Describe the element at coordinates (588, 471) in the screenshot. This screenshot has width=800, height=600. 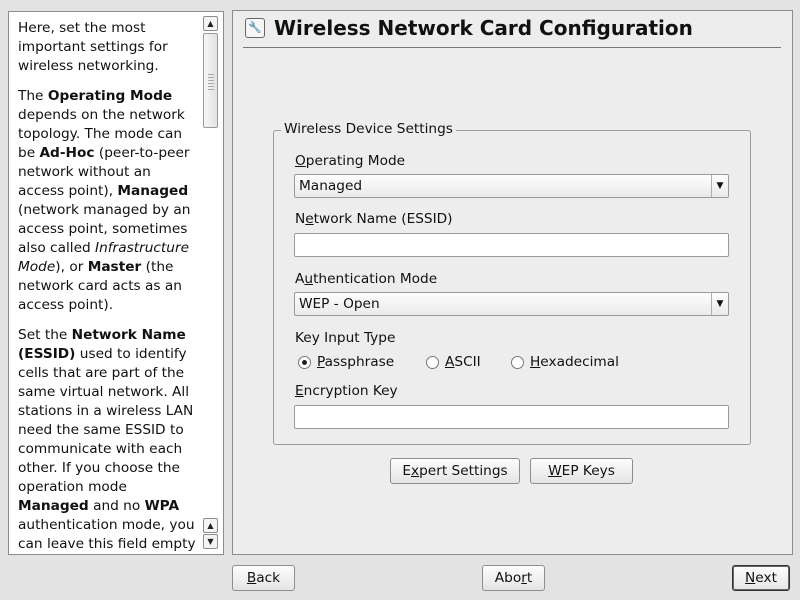
I see `button-text: EP Keys` at that location.